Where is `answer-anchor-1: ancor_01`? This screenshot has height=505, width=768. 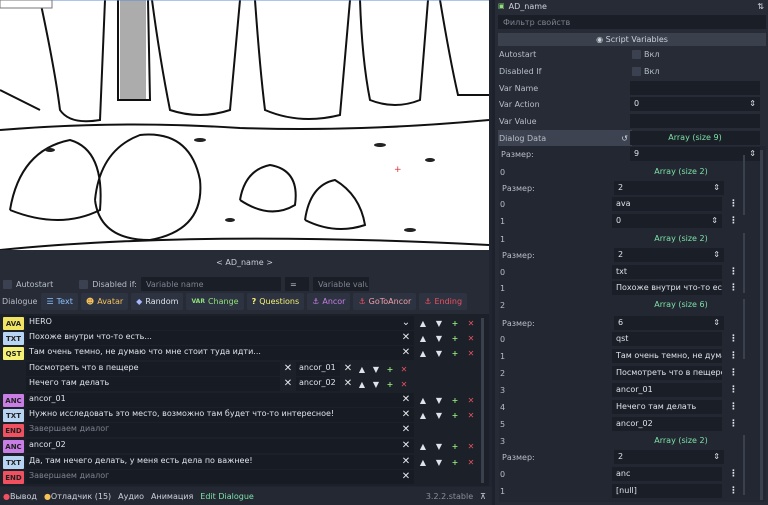 answer-anchor-1: ancor_01 is located at coordinates (318, 369).